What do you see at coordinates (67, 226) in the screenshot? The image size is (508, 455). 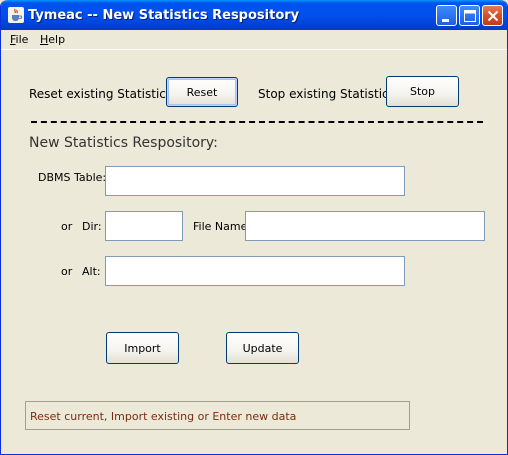 I see `or-label-dir: or` at bounding box center [67, 226].